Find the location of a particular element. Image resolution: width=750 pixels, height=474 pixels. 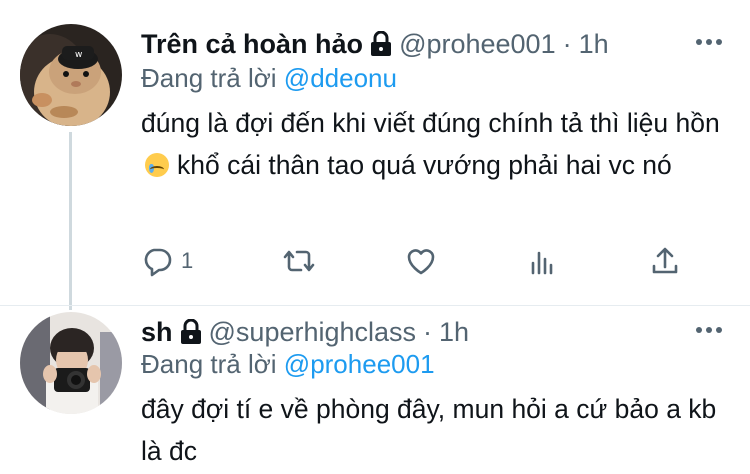

hamster-avatar-image: w is located at coordinates (71, 75).